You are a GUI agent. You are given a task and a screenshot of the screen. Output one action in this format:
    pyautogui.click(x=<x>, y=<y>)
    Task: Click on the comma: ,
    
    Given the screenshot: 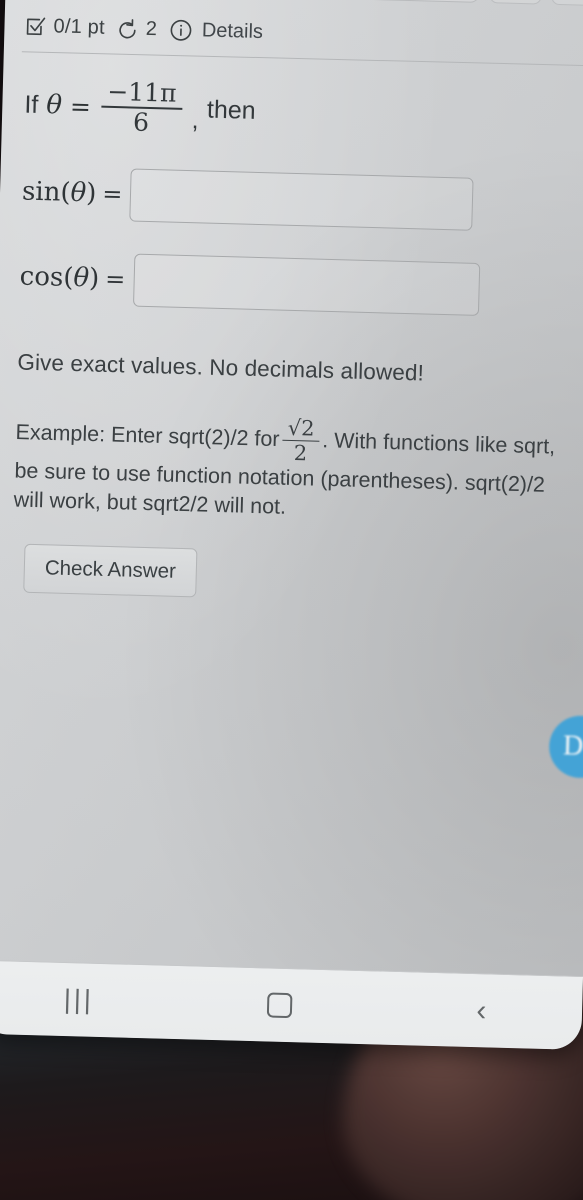 What is the action you would take?
    pyautogui.click(x=195, y=119)
    